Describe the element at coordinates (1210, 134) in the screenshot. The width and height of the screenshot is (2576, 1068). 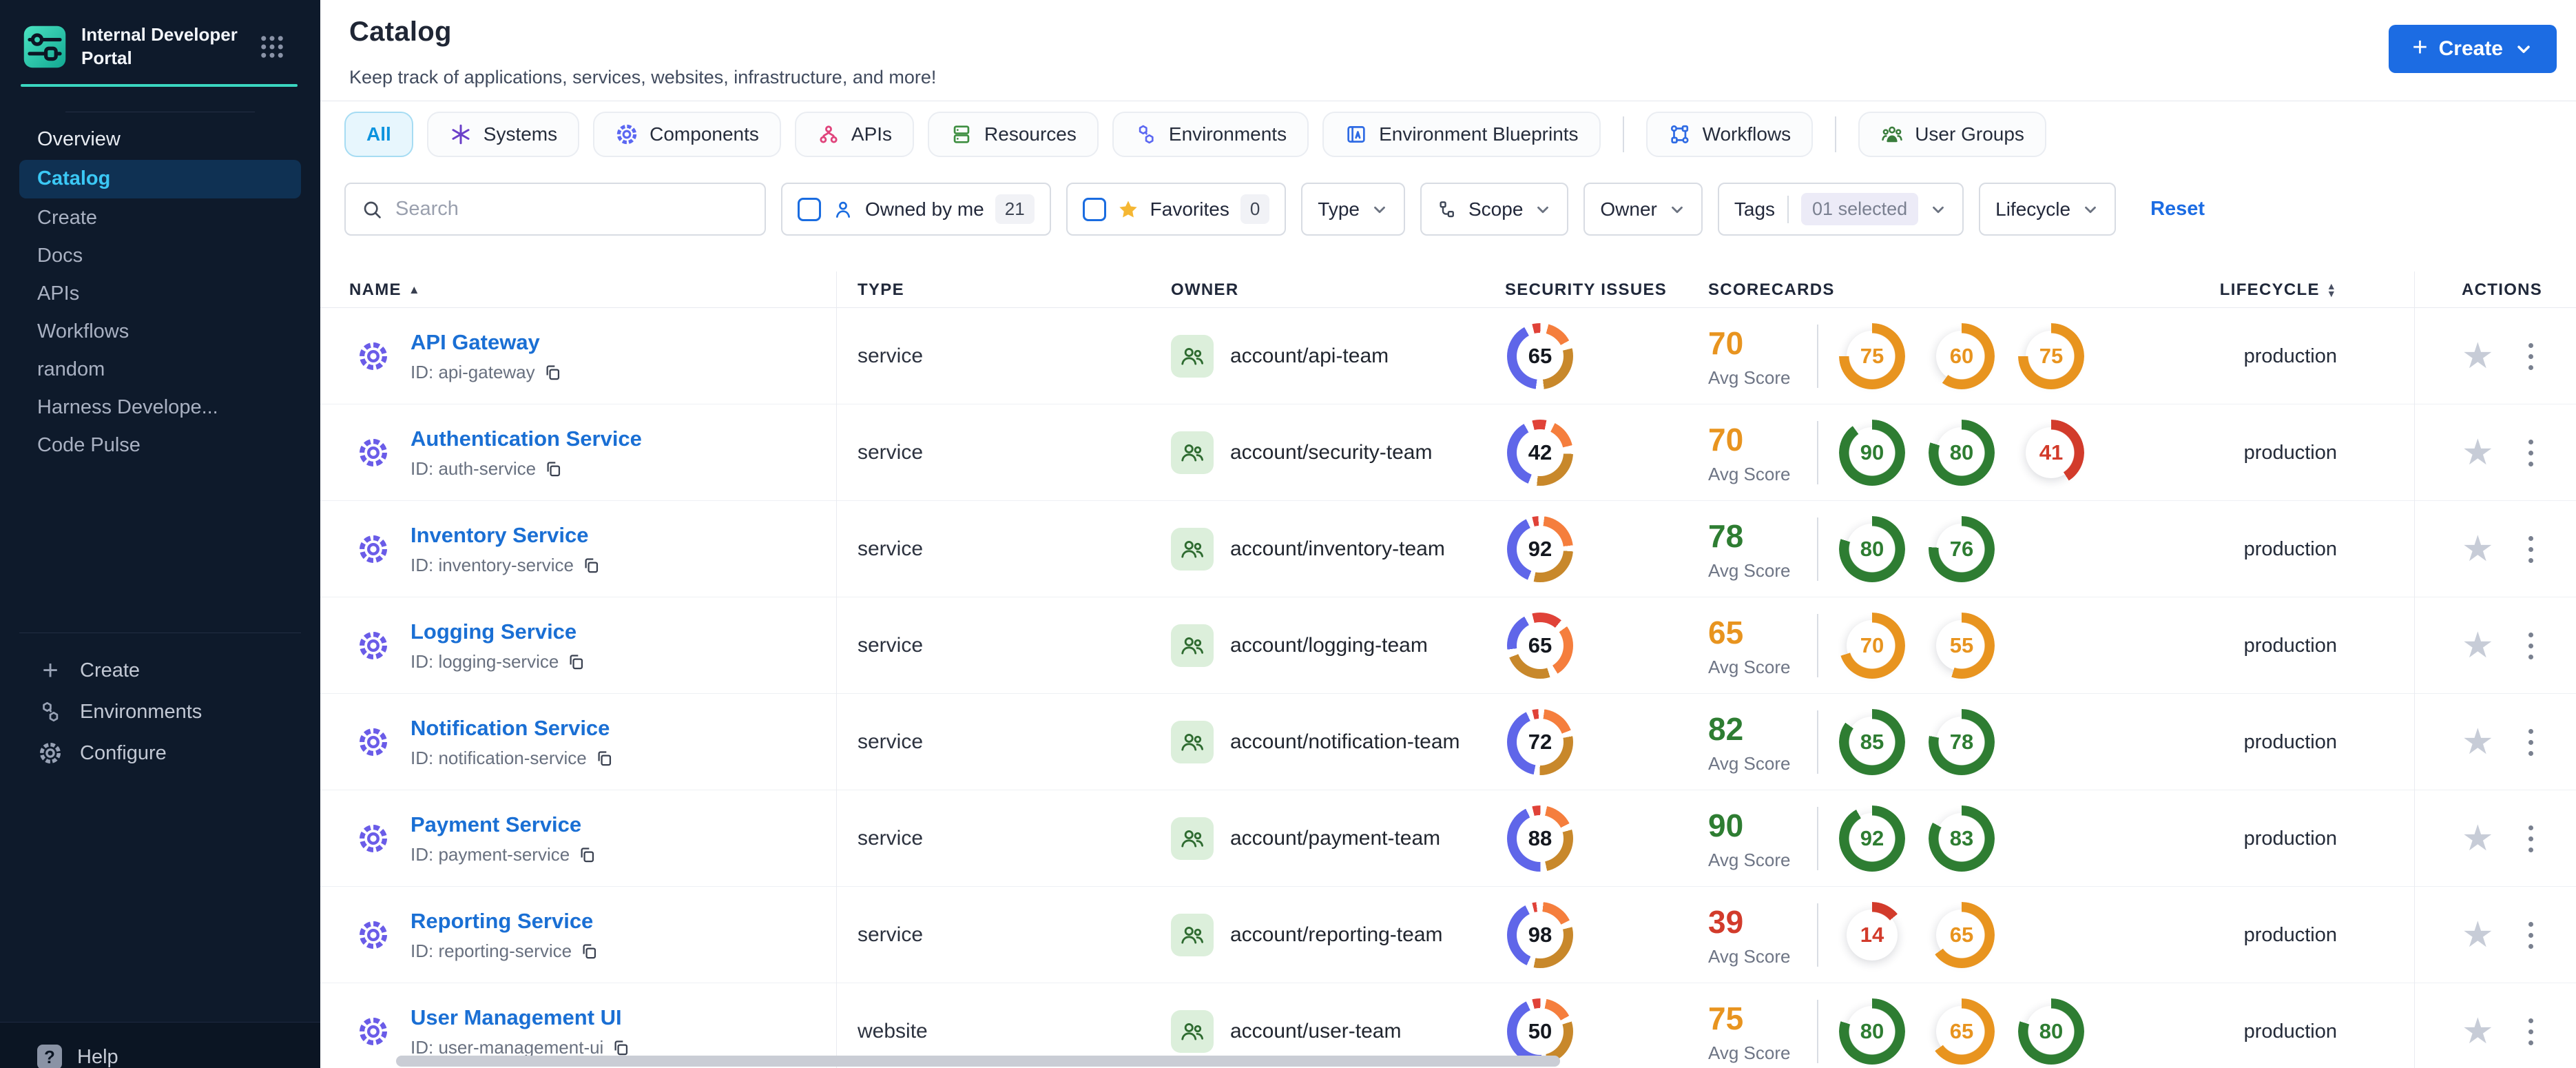
I see `tab-environments: Environments` at that location.